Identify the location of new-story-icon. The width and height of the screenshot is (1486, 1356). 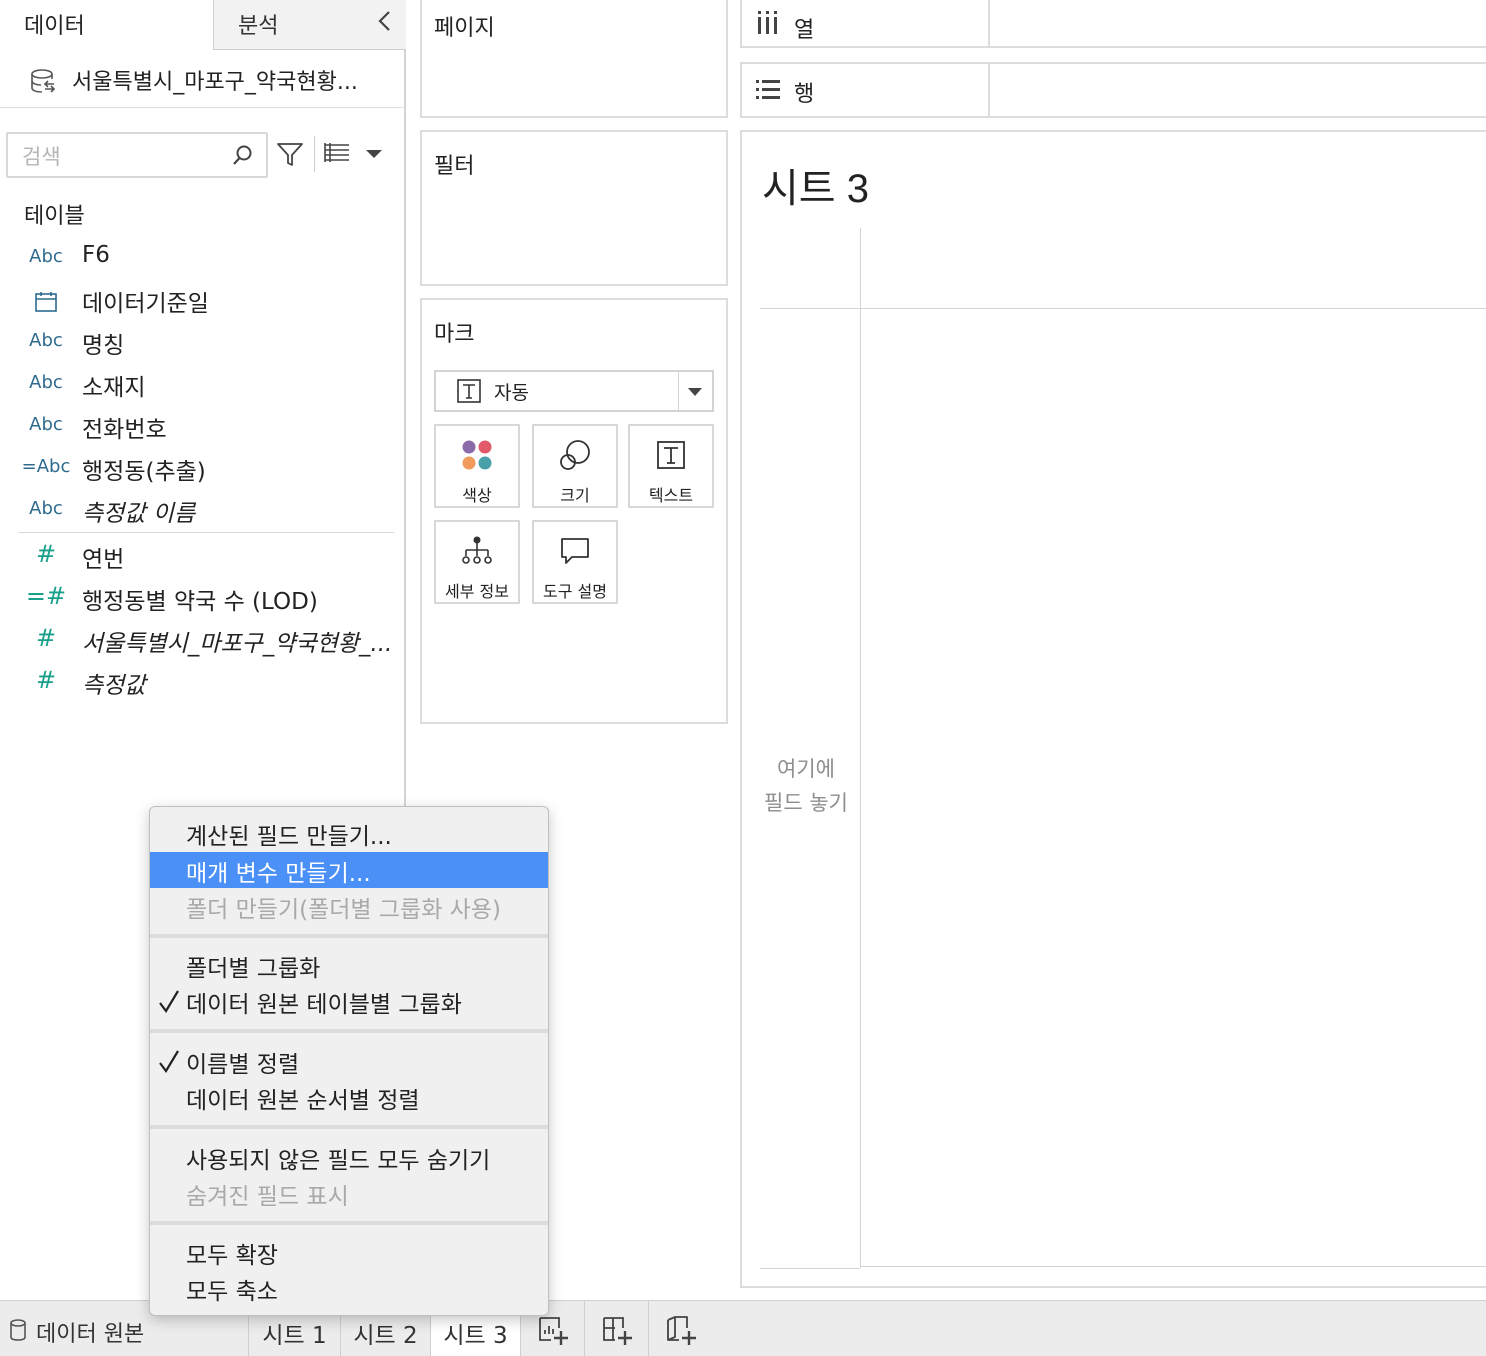
(681, 1330).